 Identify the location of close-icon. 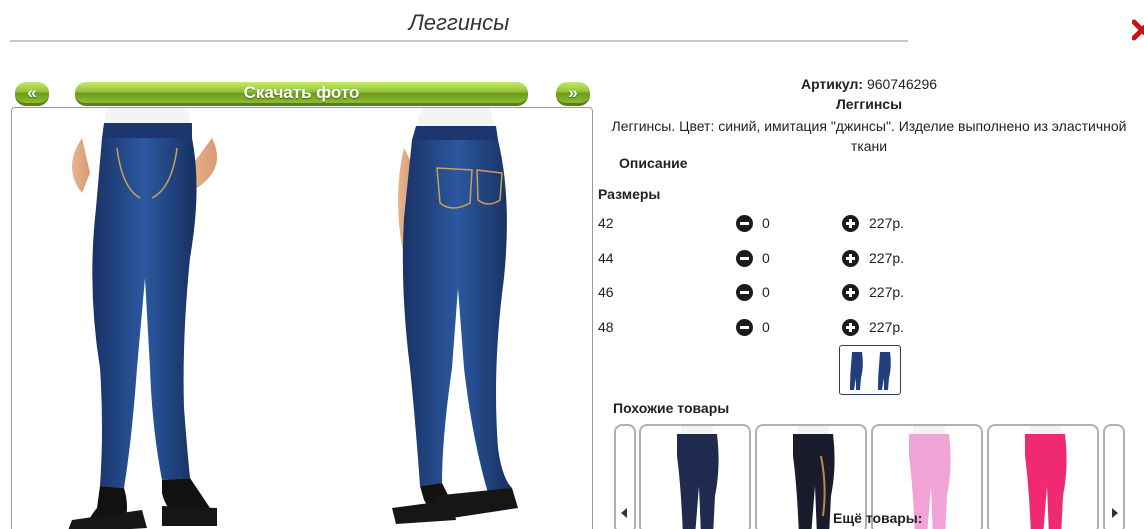
(1138, 30).